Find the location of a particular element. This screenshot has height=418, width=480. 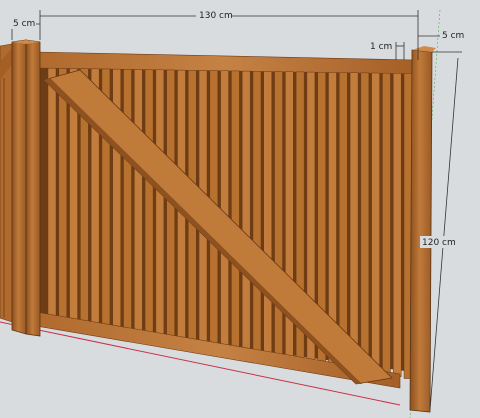

left-post-outer is located at coordinates (19, 187).